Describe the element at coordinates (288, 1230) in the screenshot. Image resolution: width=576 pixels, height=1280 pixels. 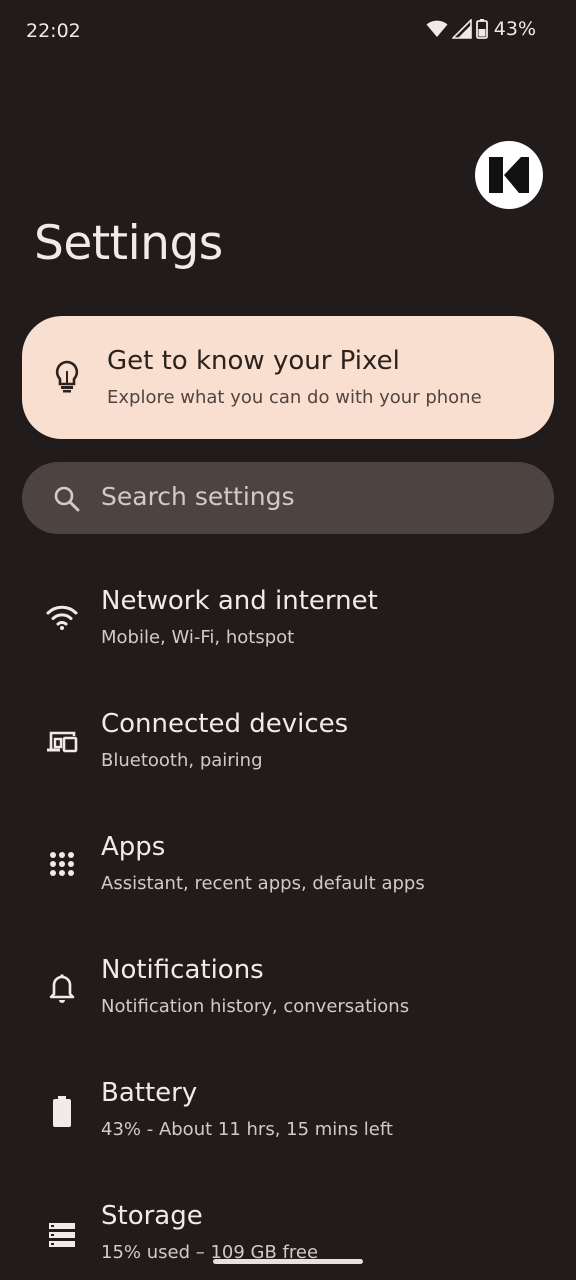
I see `settings-item-storage: Storage 15% used – 109 GB free` at that location.